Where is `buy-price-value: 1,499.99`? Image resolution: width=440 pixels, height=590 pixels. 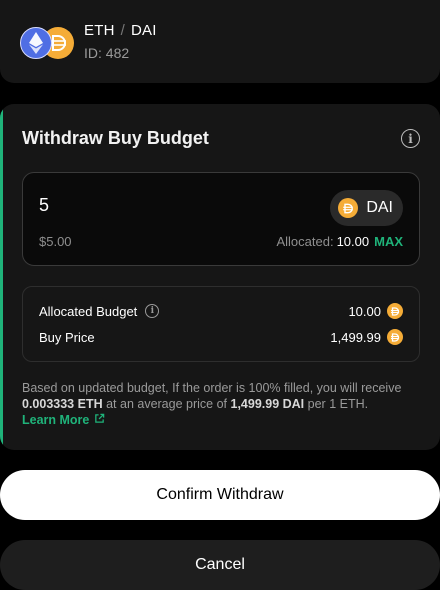 buy-price-value: 1,499.99 is located at coordinates (355, 337).